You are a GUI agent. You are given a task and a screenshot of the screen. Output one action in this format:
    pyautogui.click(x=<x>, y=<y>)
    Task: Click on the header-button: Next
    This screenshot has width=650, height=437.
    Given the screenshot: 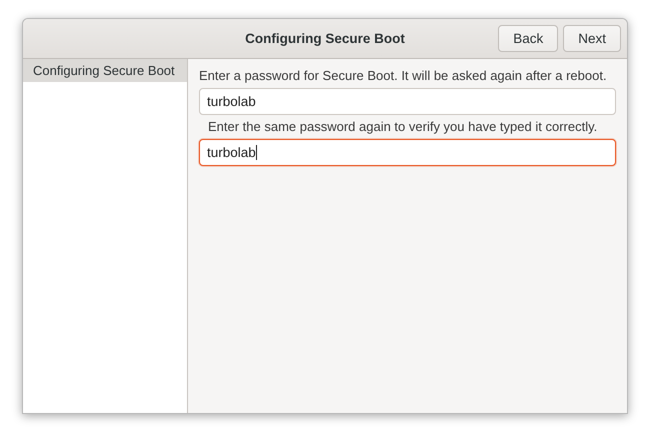 What is the action you would take?
    pyautogui.click(x=592, y=38)
    